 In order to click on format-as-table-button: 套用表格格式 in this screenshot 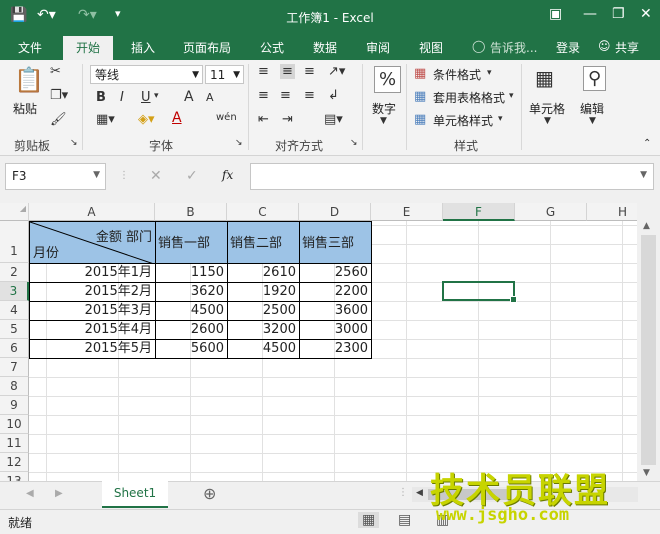, I will do `click(469, 97)`.